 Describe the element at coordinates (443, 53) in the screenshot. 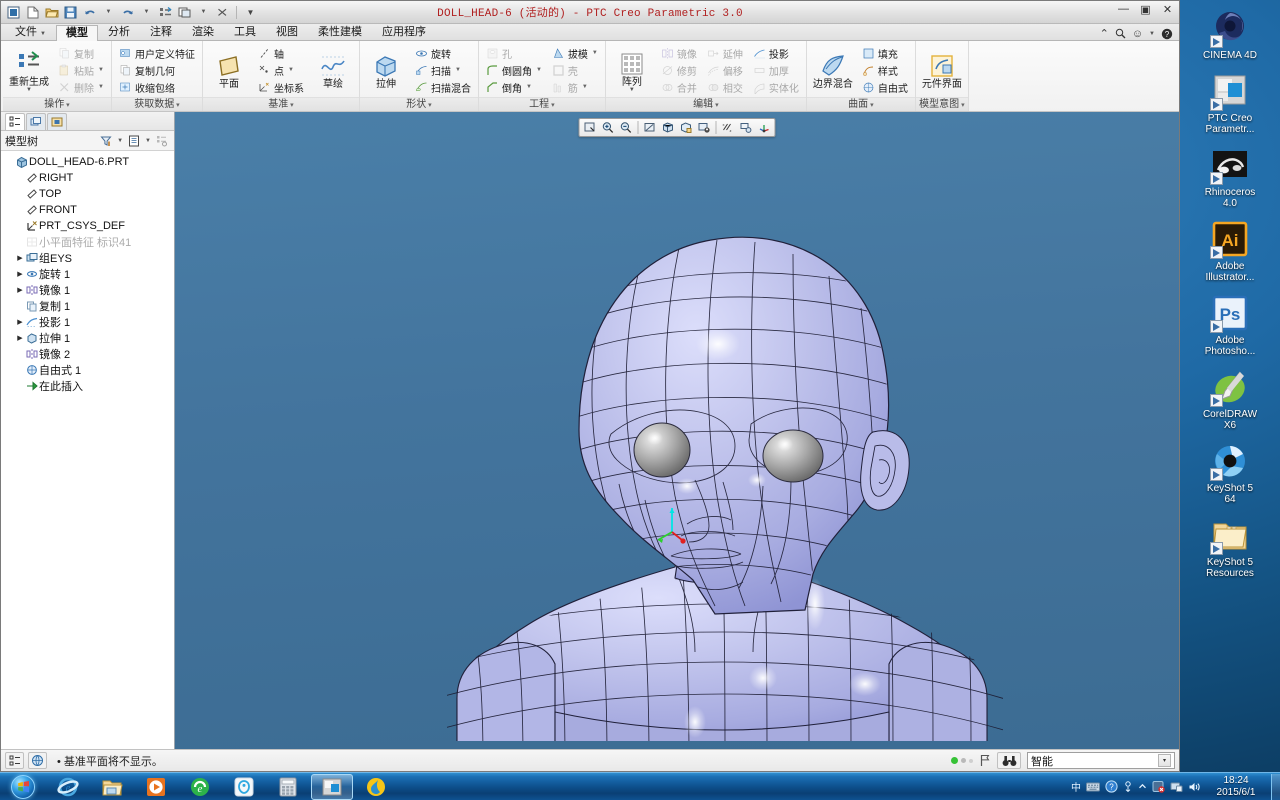

I see `ribbon-button-revolve: 旋转` at that location.